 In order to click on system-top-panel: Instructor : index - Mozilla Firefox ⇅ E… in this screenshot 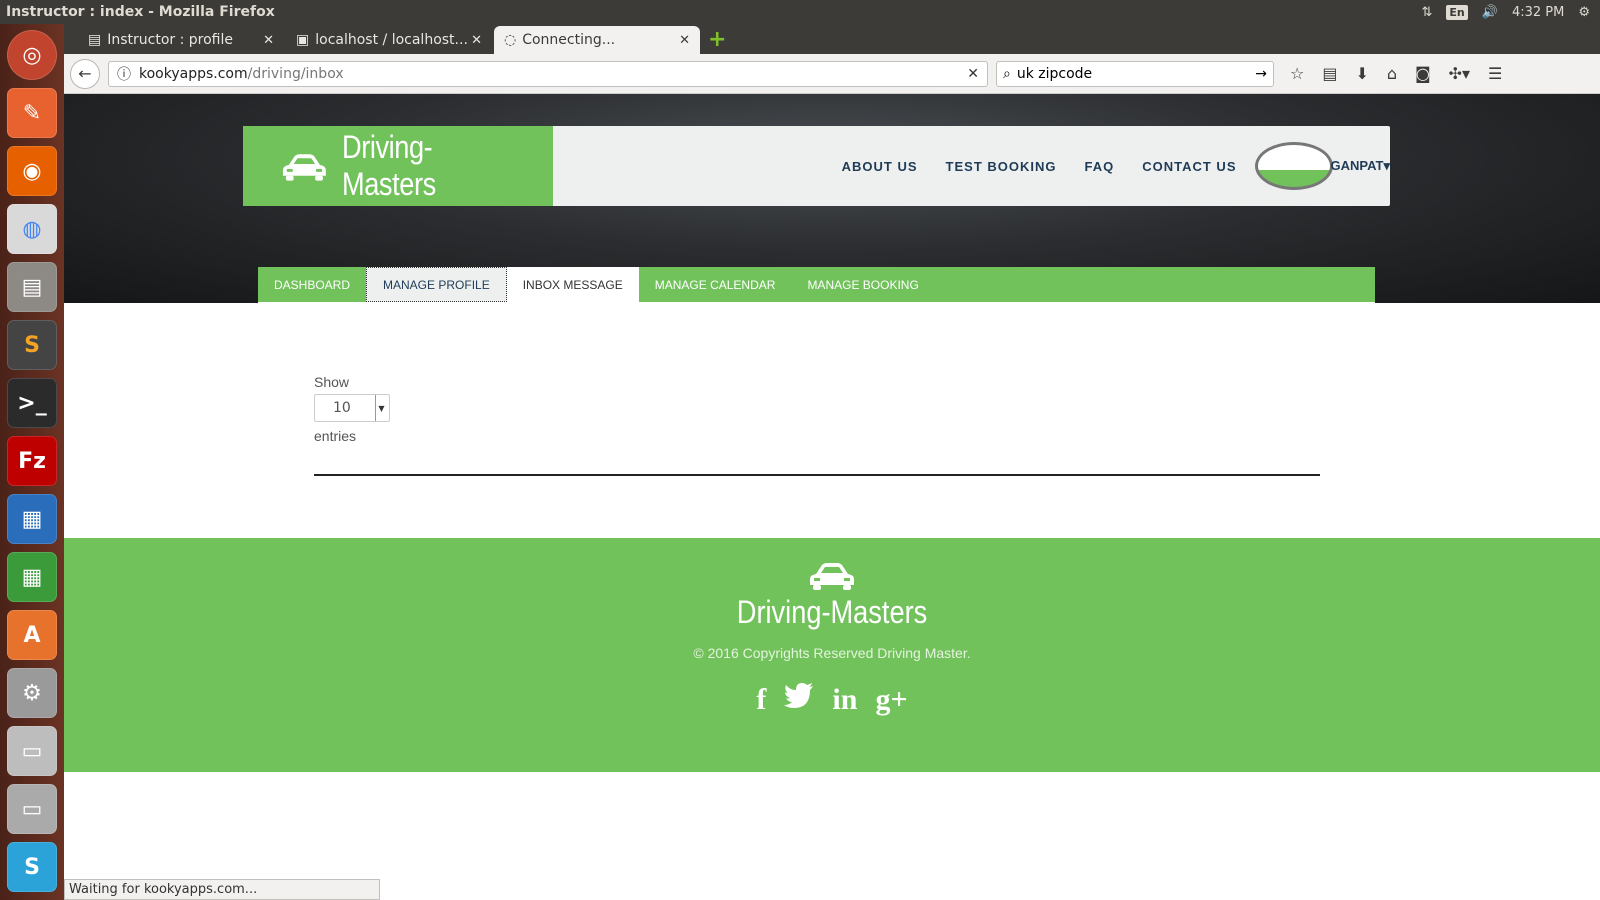, I will do `click(800, 12)`.